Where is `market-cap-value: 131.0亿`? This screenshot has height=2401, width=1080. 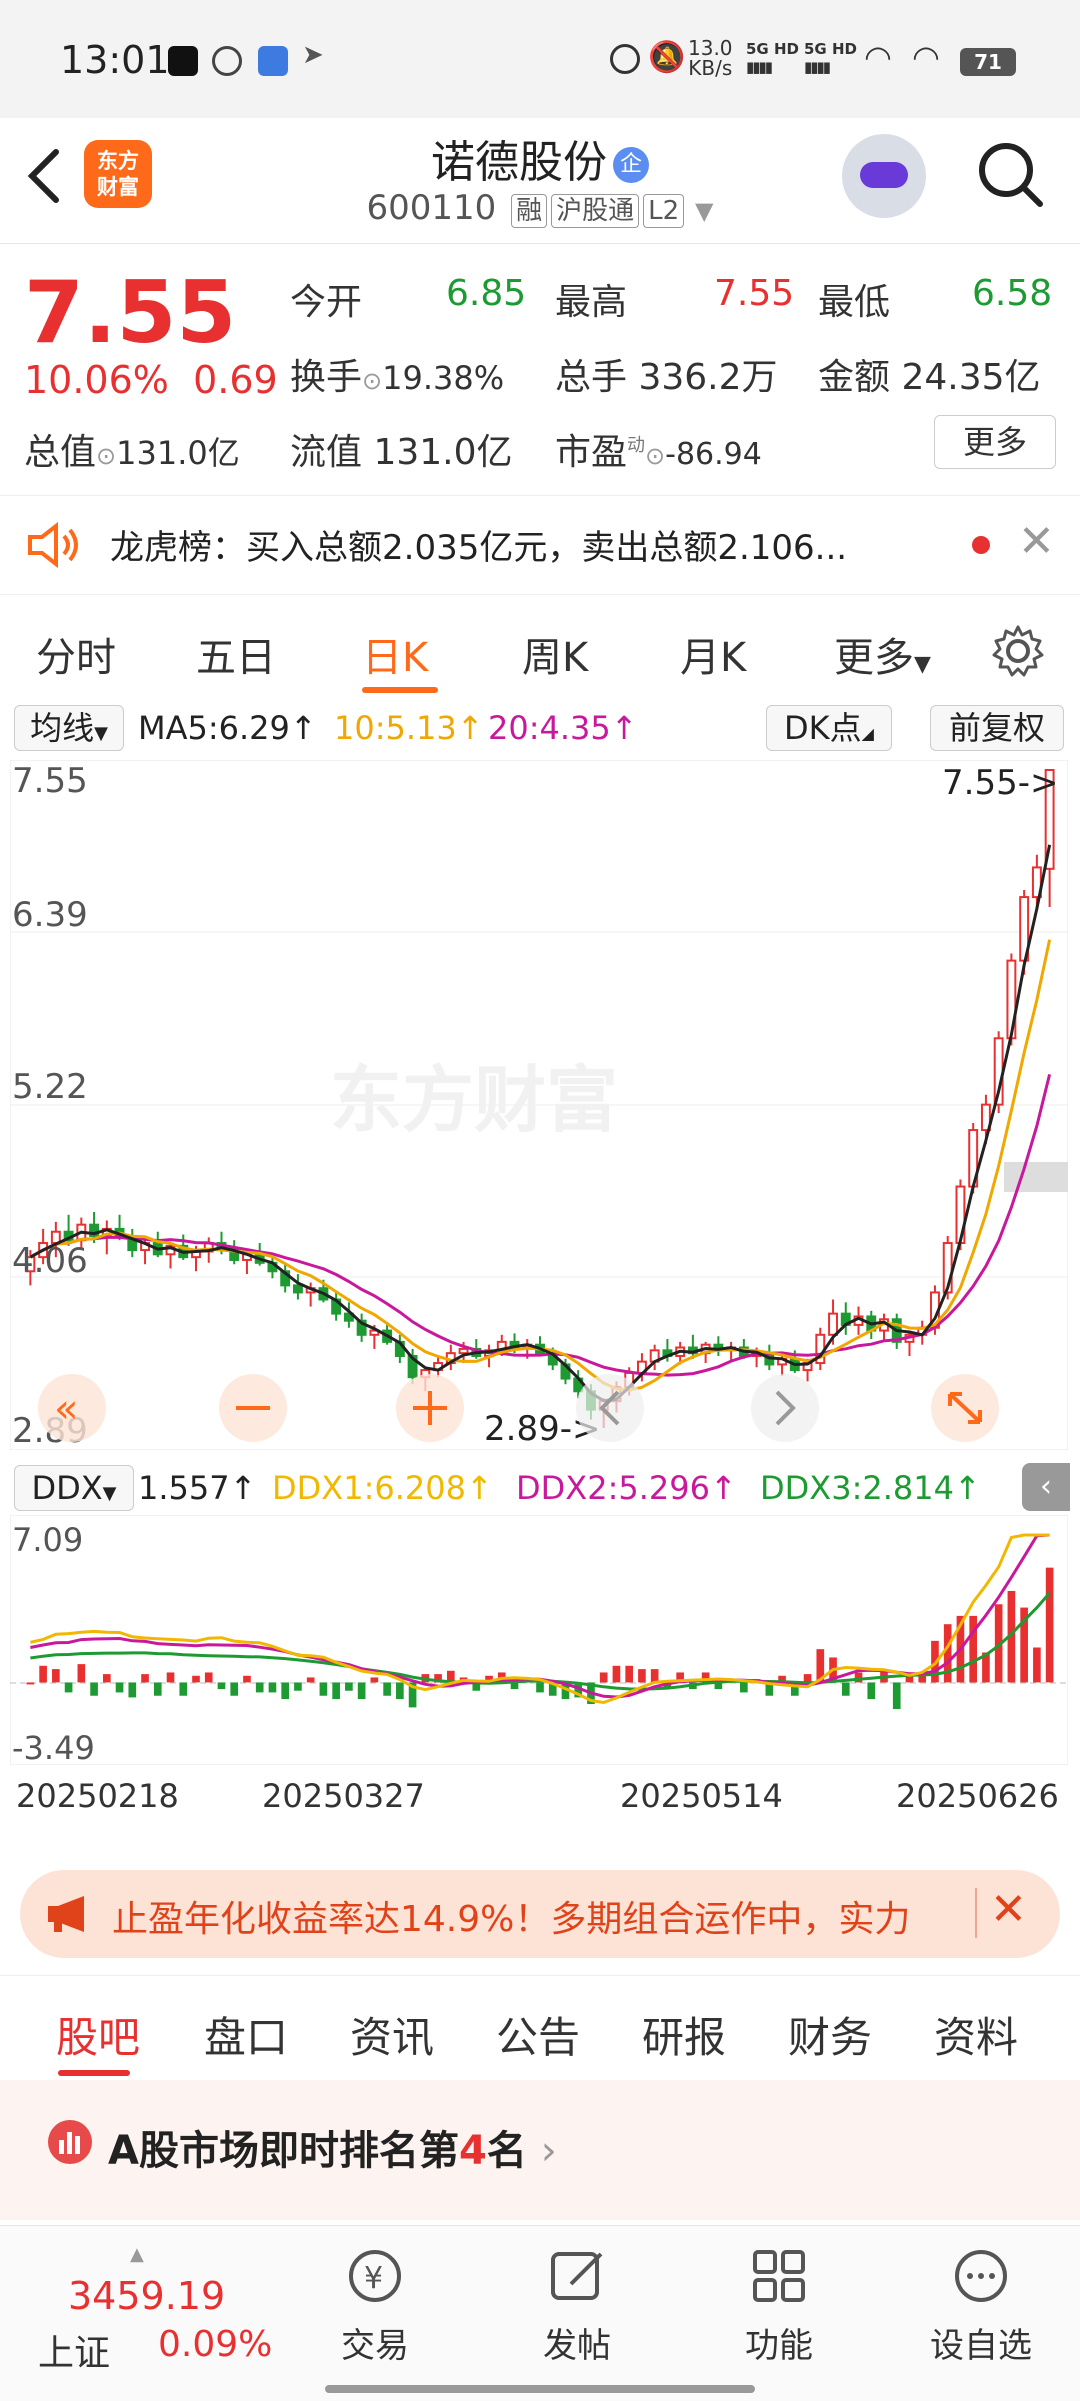 market-cap-value: 131.0亿 is located at coordinates (178, 453).